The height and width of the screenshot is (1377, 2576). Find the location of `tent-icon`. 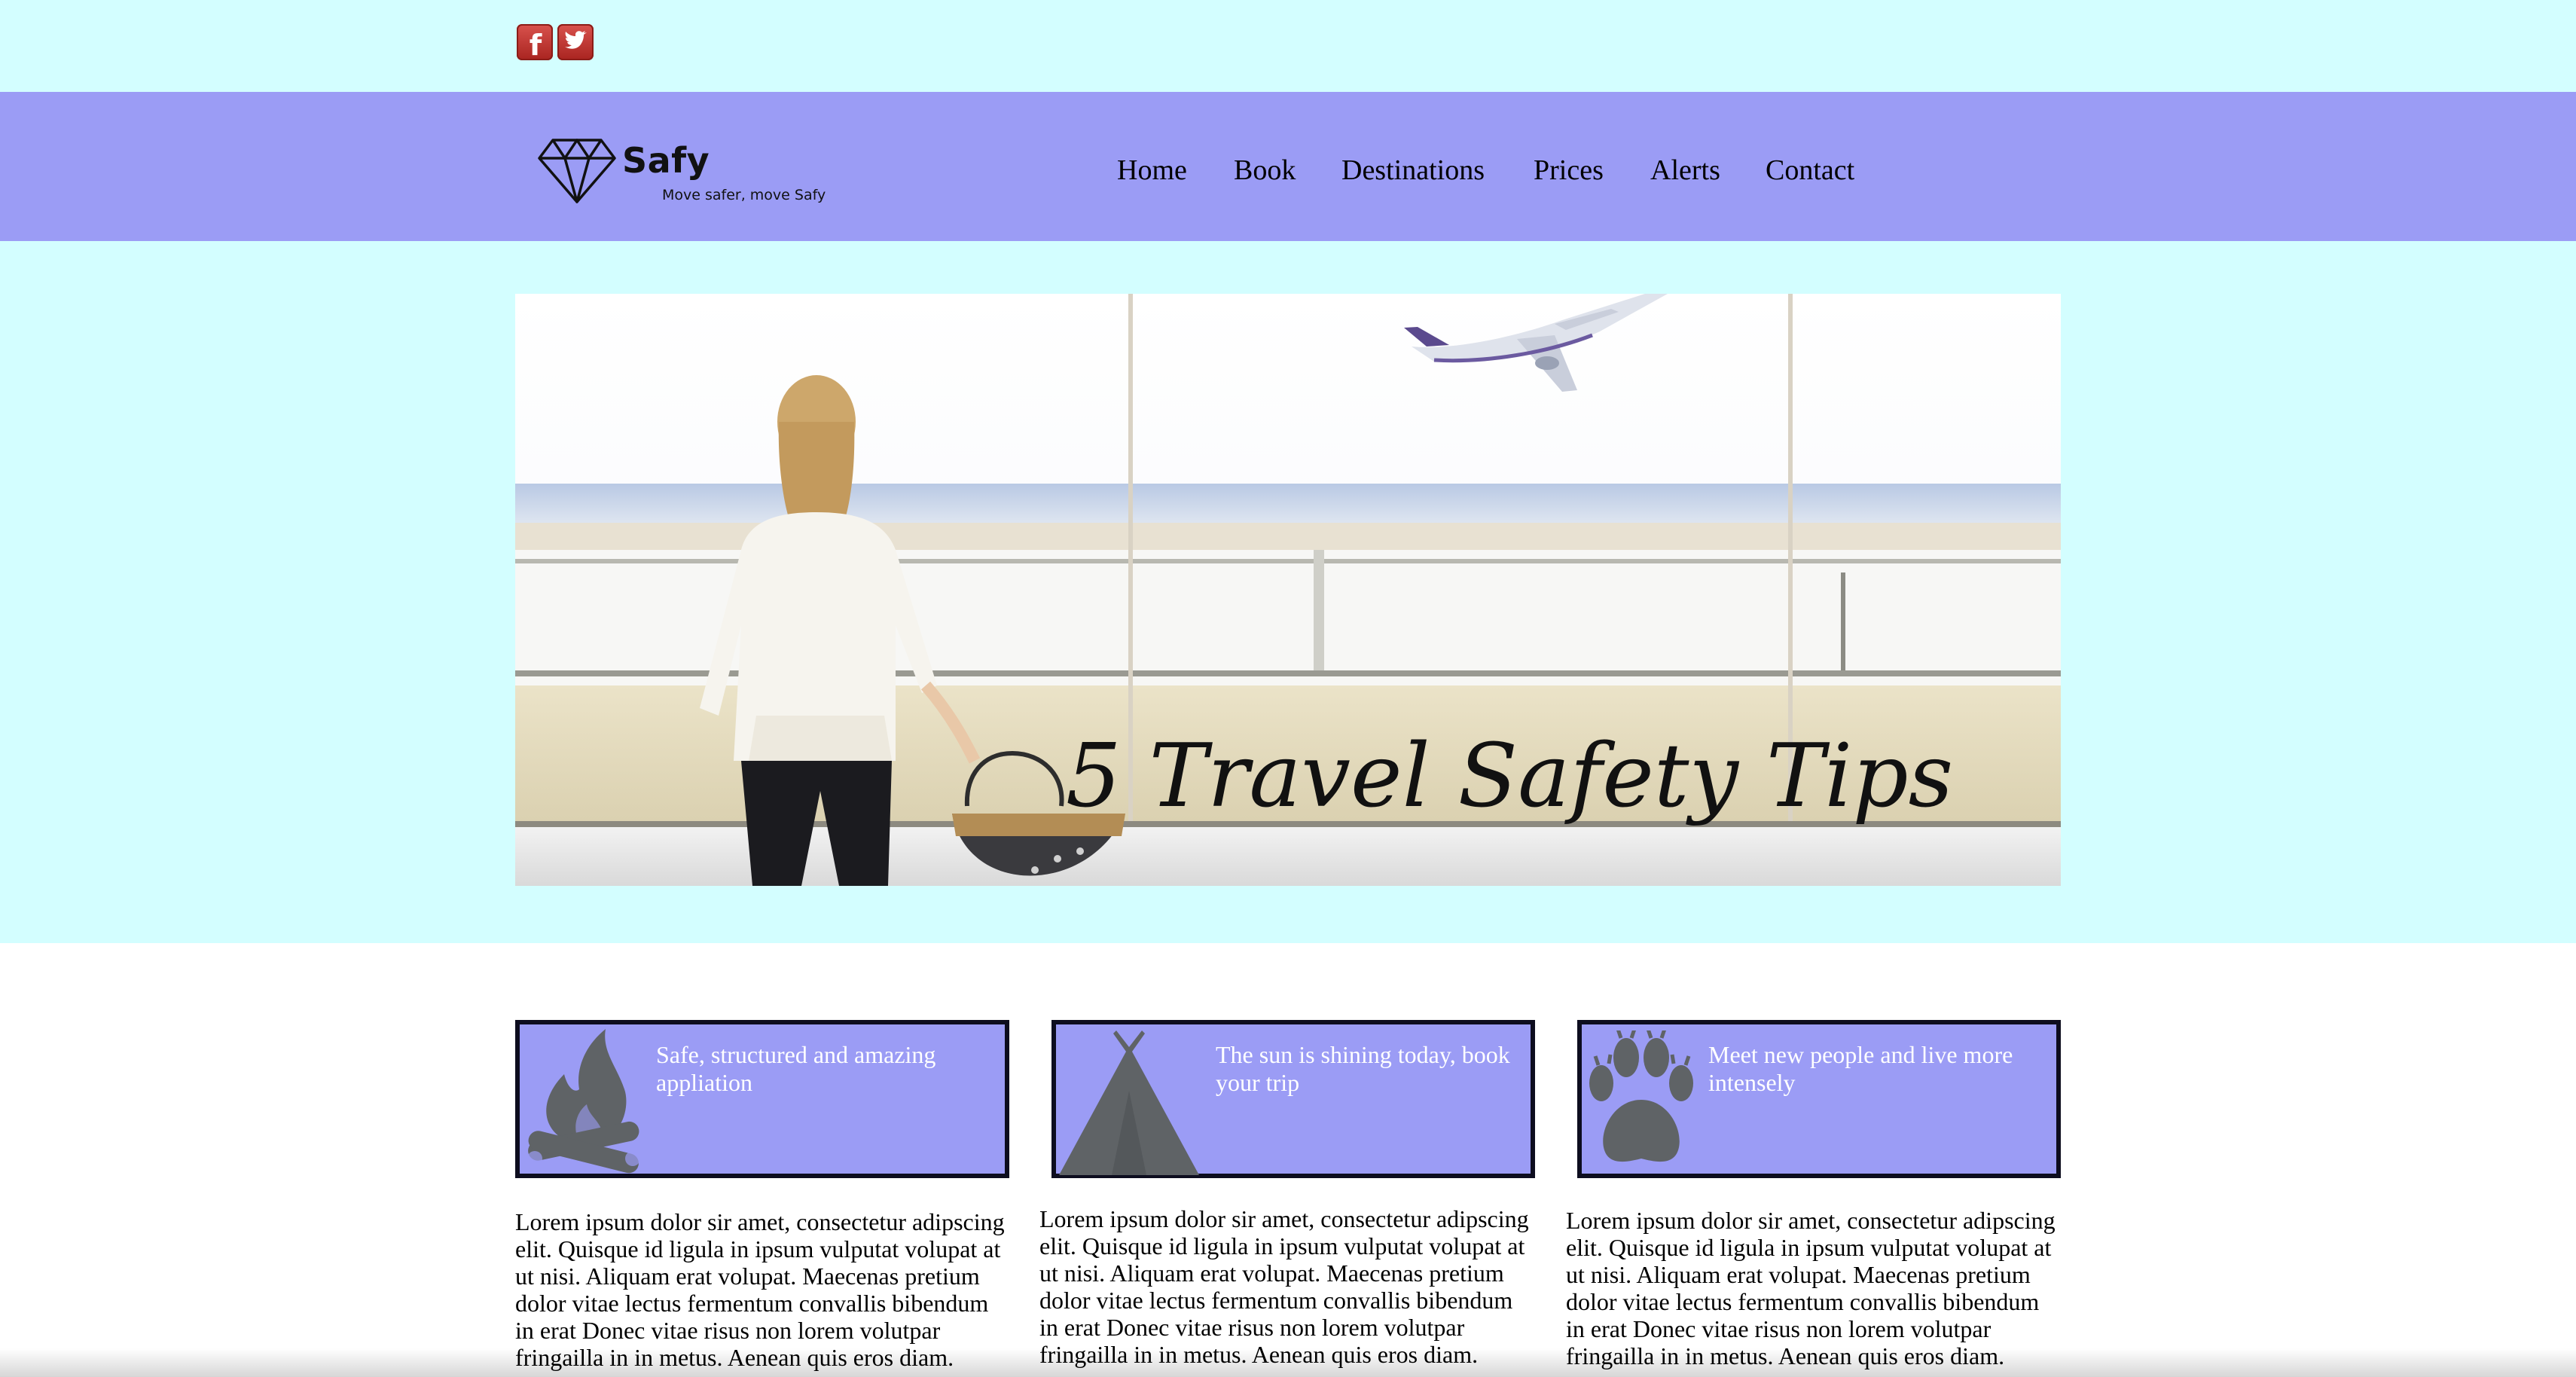

tent-icon is located at coordinates (1129, 1102).